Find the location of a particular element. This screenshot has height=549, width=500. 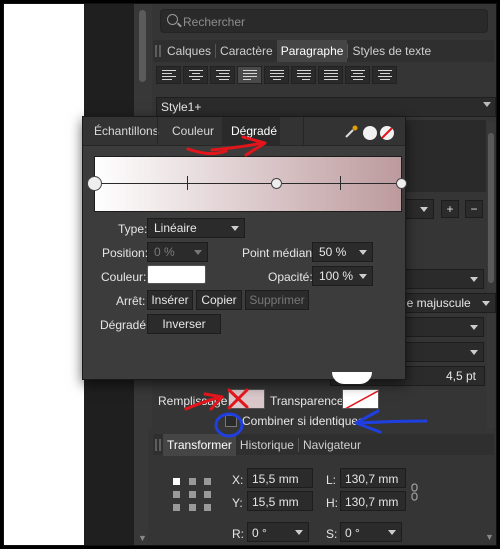

gradient-stop-end is located at coordinates (401, 183).